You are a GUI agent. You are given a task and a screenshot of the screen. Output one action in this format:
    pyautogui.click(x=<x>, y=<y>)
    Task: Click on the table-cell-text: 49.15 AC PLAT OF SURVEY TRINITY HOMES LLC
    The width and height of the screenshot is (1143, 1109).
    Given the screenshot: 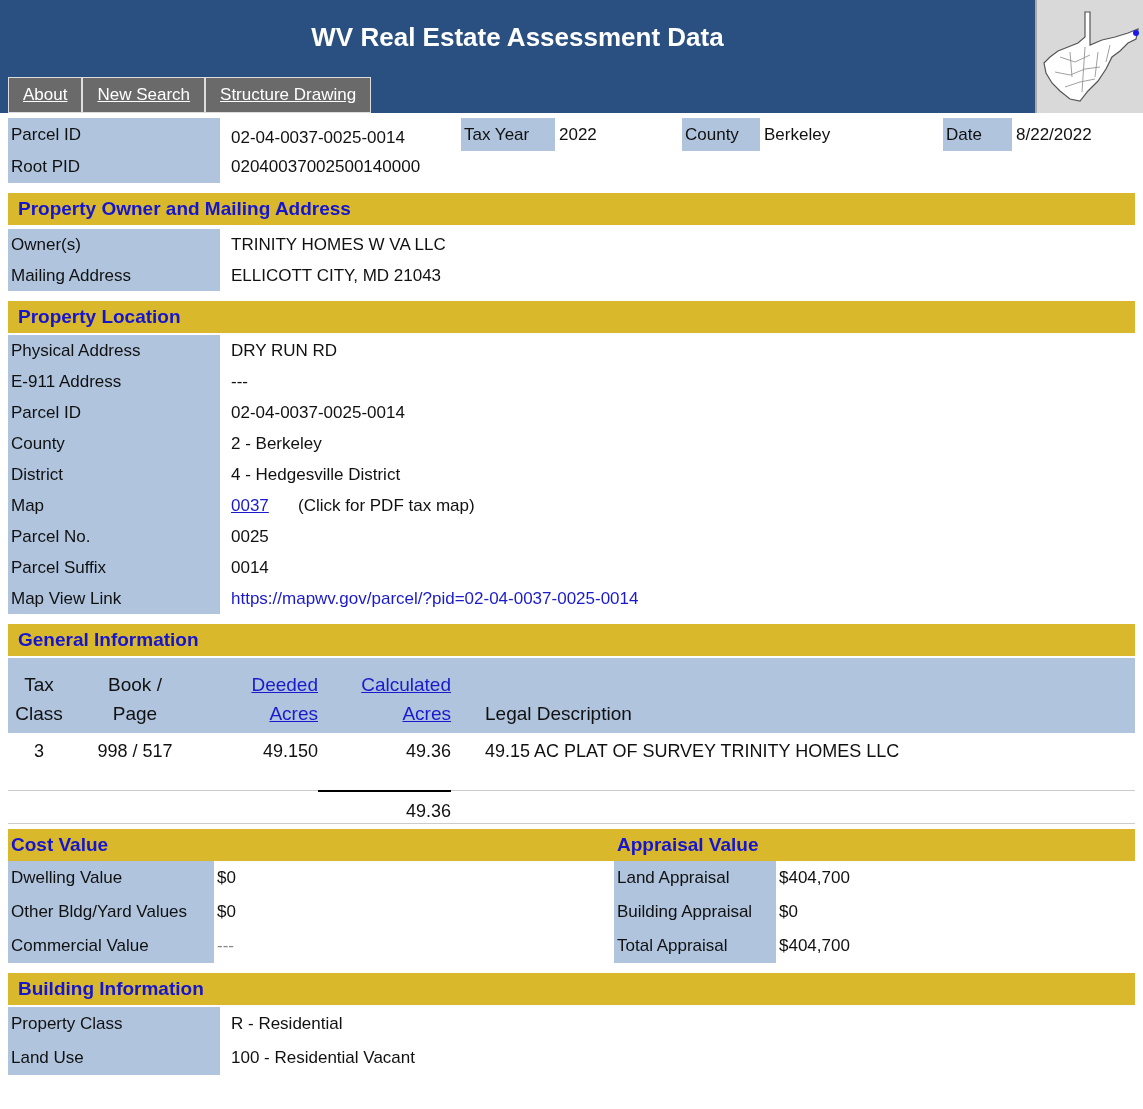 What is the action you would take?
    pyautogui.click(x=692, y=751)
    